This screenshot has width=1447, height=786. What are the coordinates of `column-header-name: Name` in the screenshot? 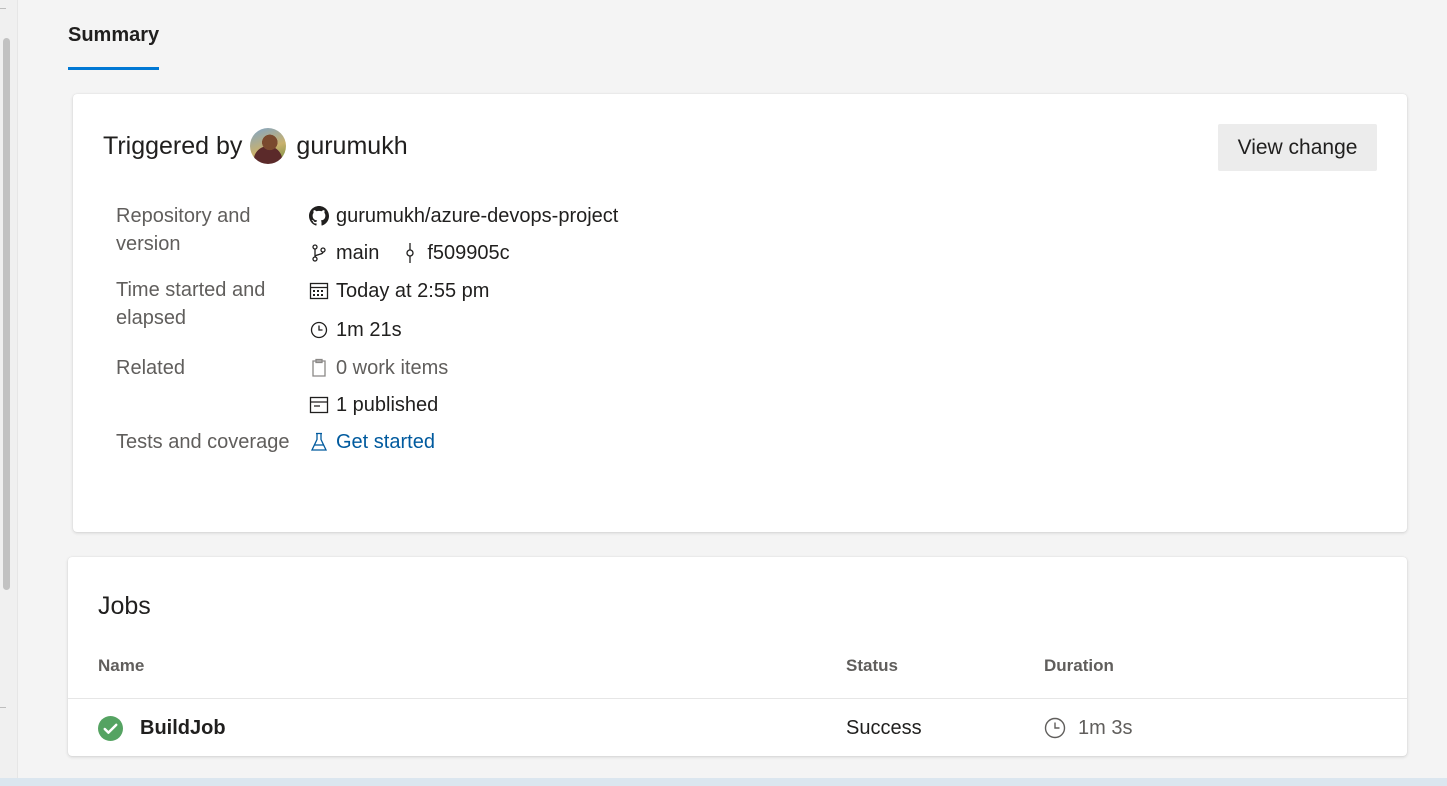 It's located at (121, 665).